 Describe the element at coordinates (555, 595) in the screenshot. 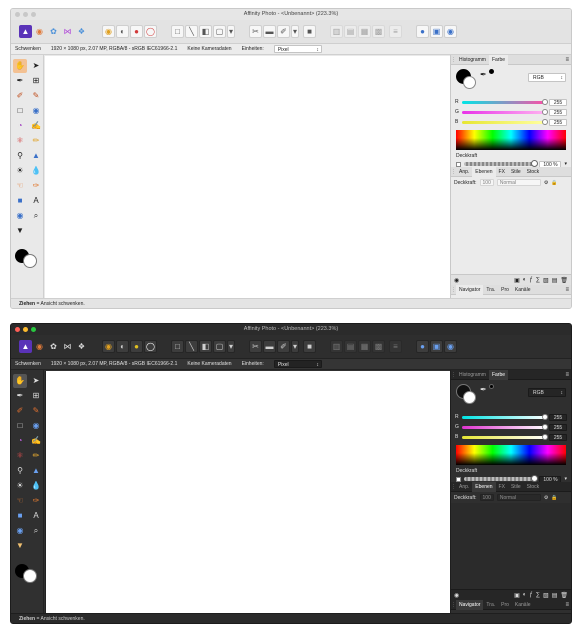

I see `add-layer-icon: ▤` at that location.